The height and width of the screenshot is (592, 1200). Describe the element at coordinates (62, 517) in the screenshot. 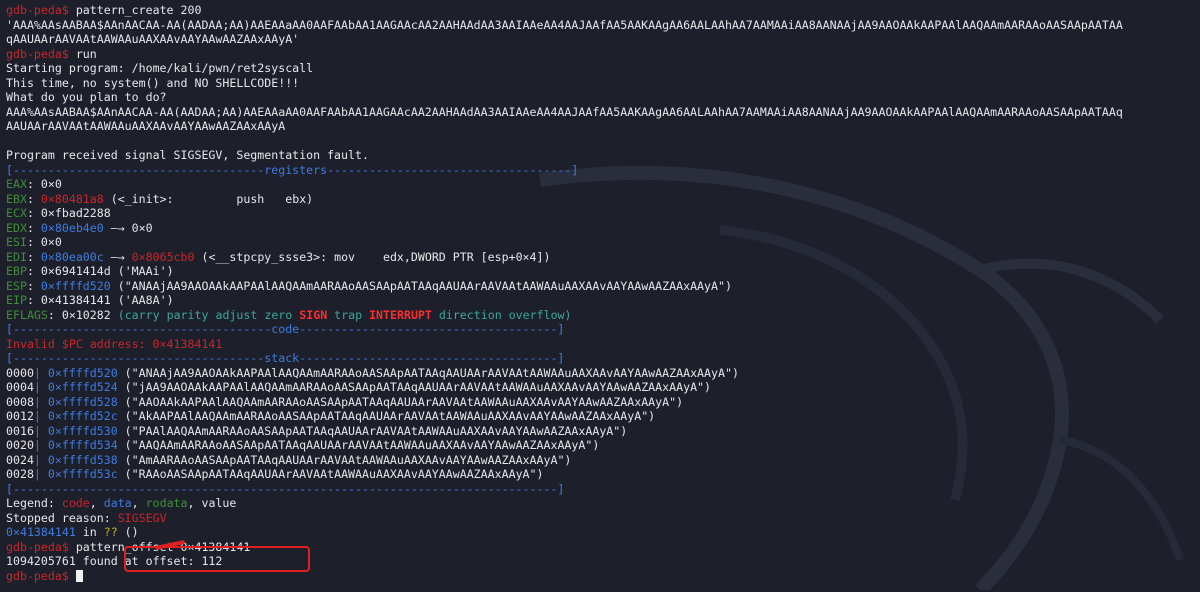

I see `stopped-prefix: Stopped reason:` at that location.